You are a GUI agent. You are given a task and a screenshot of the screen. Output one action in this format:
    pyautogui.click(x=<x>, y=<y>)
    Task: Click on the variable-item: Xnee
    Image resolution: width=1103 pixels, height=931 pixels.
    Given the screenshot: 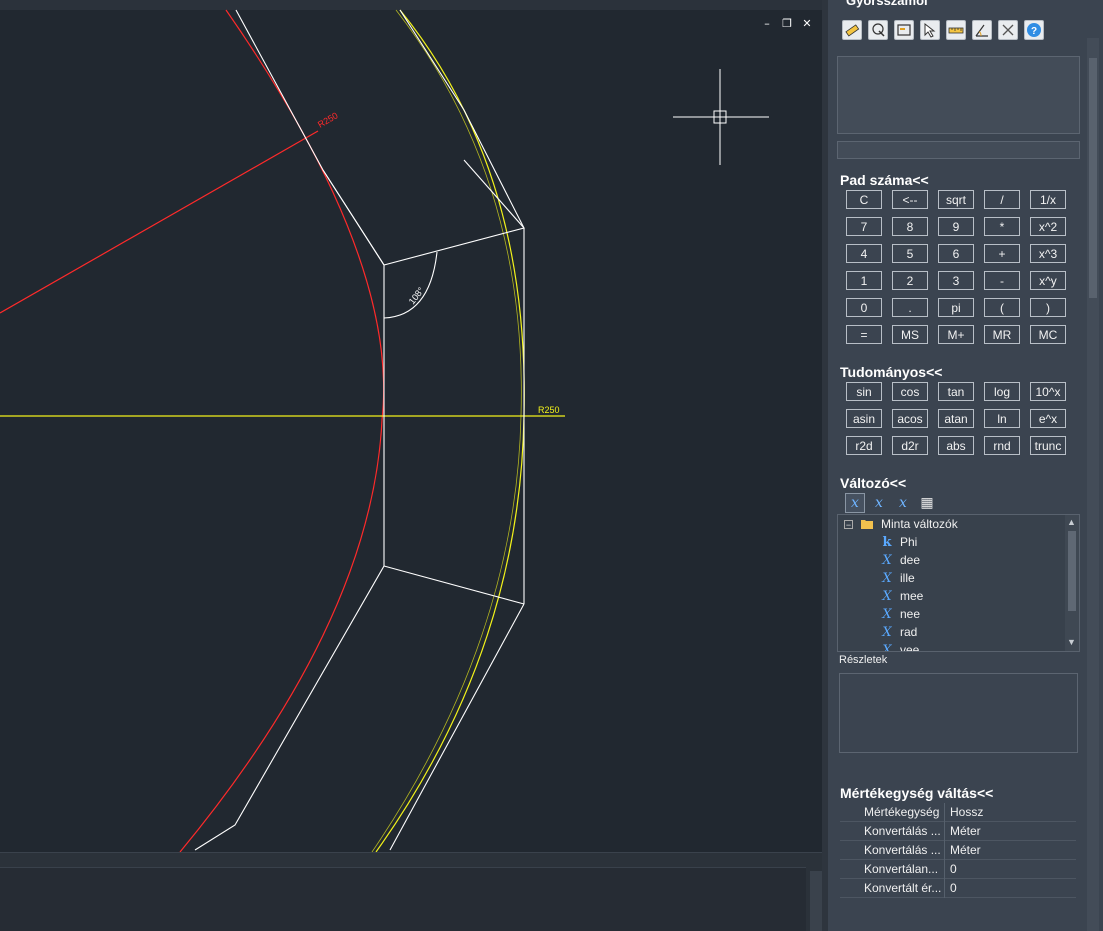 What is the action you would take?
    pyautogui.click(x=950, y=614)
    